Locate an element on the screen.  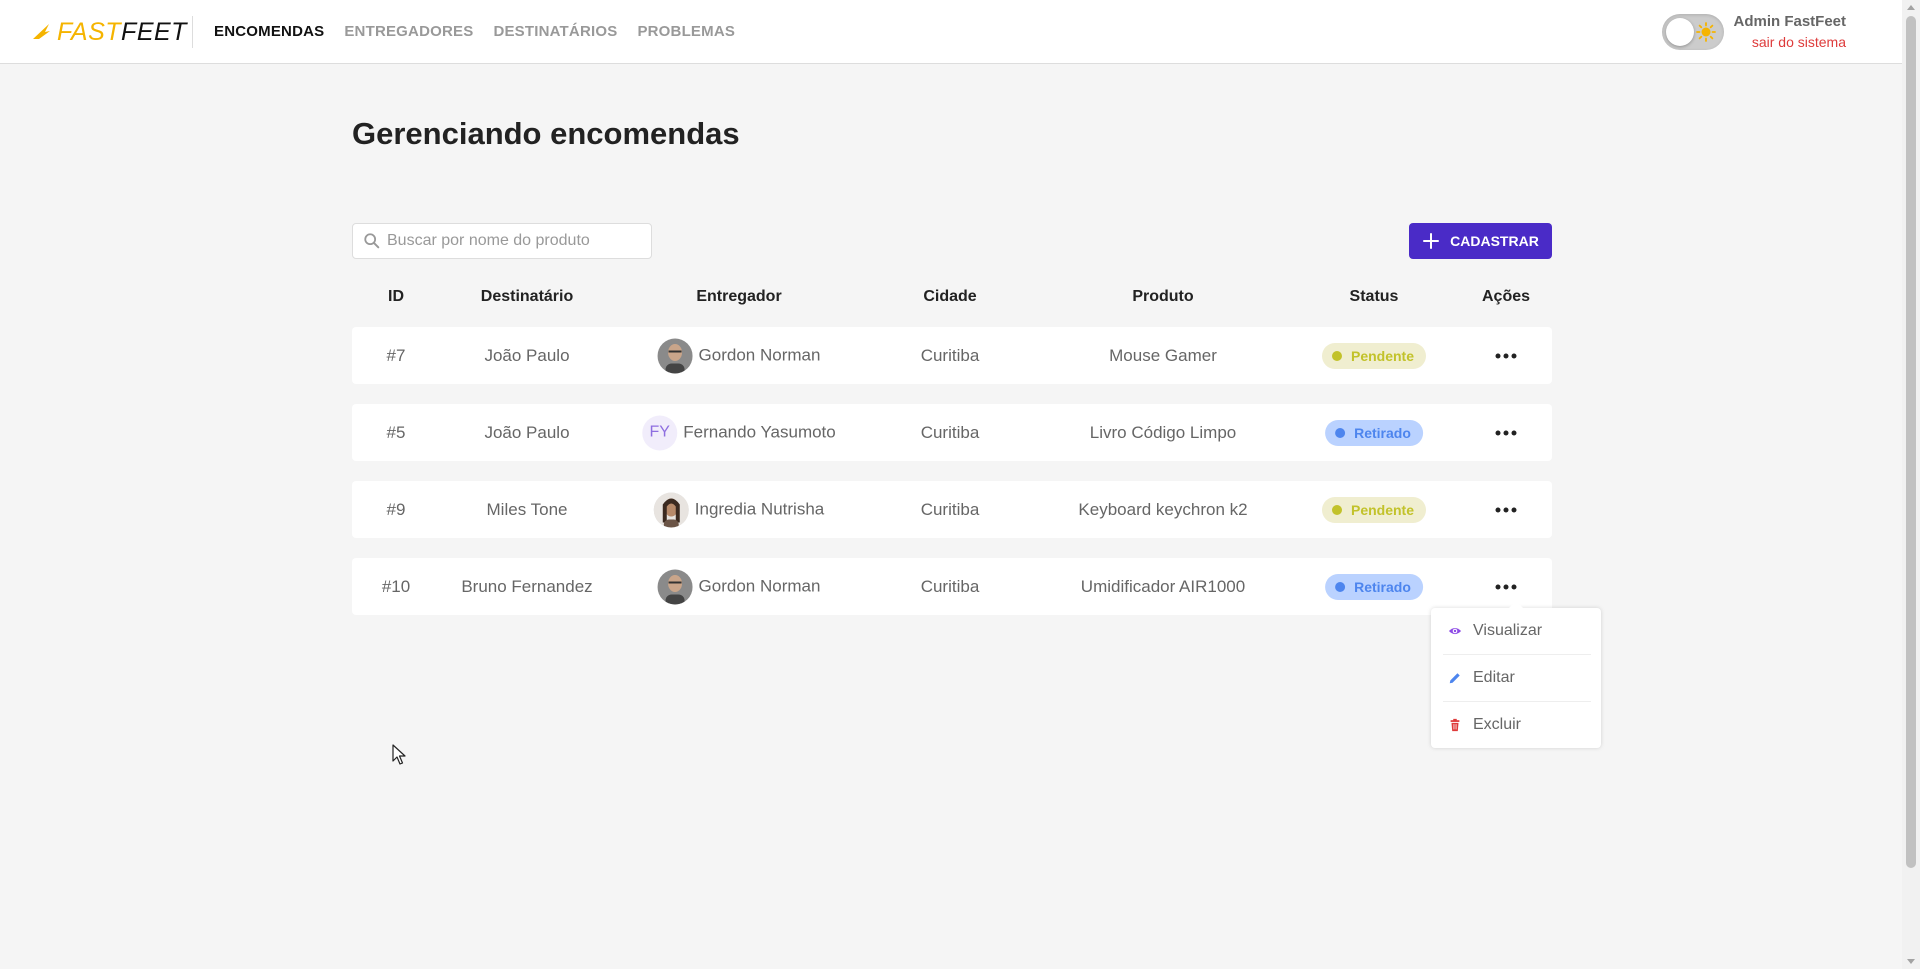
column-header-cidade: Cidade is located at coordinates (950, 296).